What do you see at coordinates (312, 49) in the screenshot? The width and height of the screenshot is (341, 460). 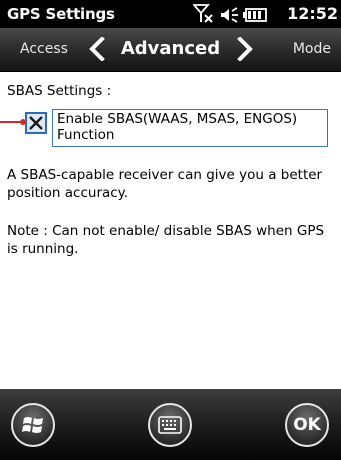 I see `tab-mode: Mode` at bounding box center [312, 49].